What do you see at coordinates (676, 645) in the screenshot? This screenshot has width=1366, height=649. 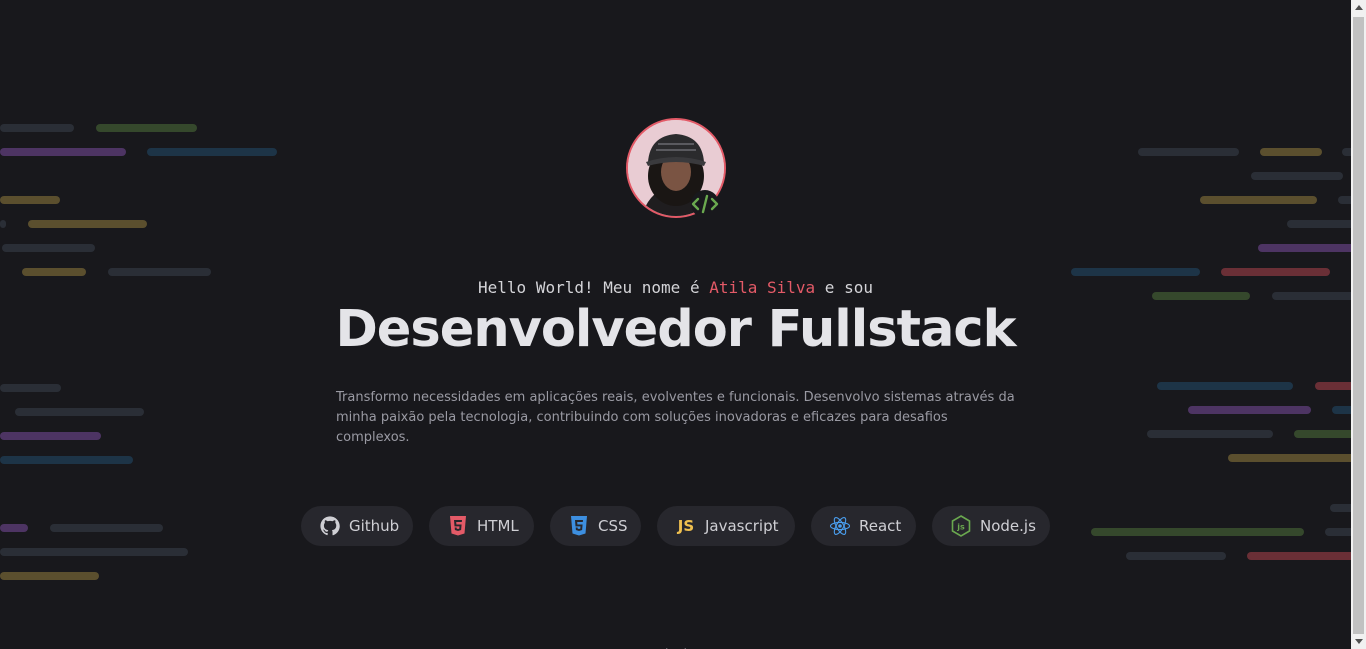 I see `scroll-down-icon` at bounding box center [676, 645].